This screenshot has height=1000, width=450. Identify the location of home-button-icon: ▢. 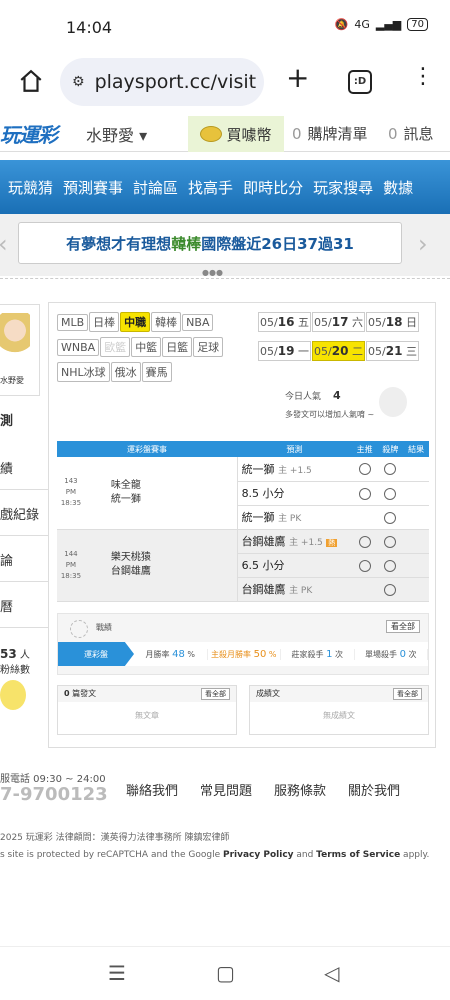
(225, 973).